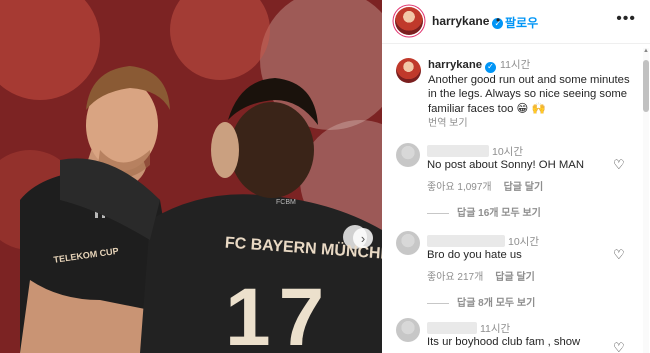  I want to click on scroll-up-arrow-icon: ▲, so click(646, 51).